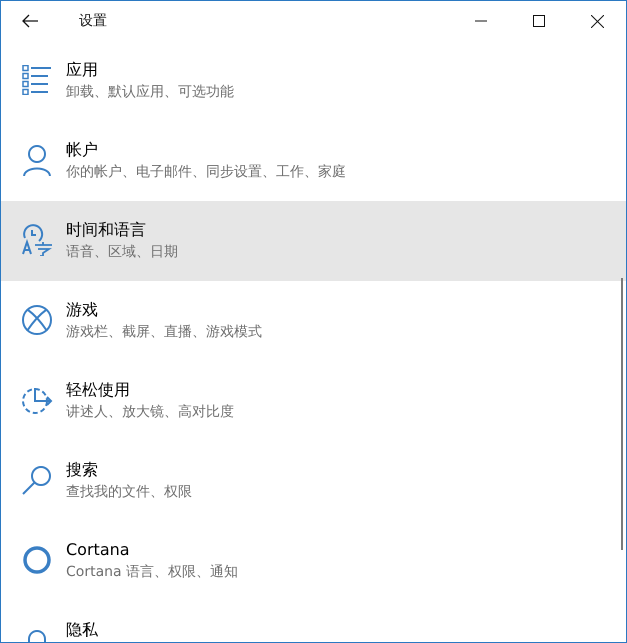 The image size is (627, 643). What do you see at coordinates (98, 550) in the screenshot?
I see `category-title: Cortana` at bounding box center [98, 550].